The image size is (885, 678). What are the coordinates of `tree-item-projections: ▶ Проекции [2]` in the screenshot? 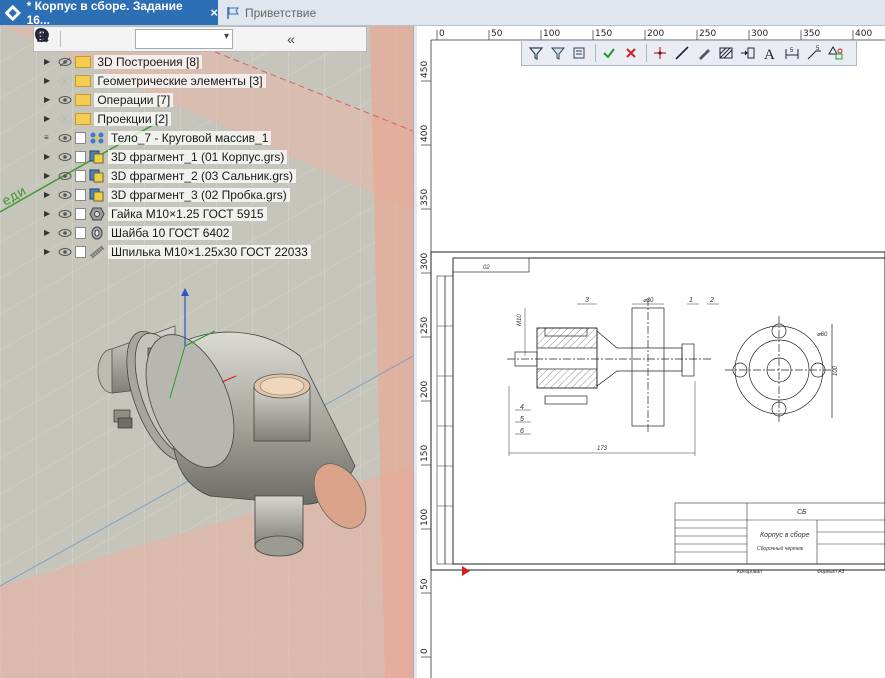 It's located at (209, 118).